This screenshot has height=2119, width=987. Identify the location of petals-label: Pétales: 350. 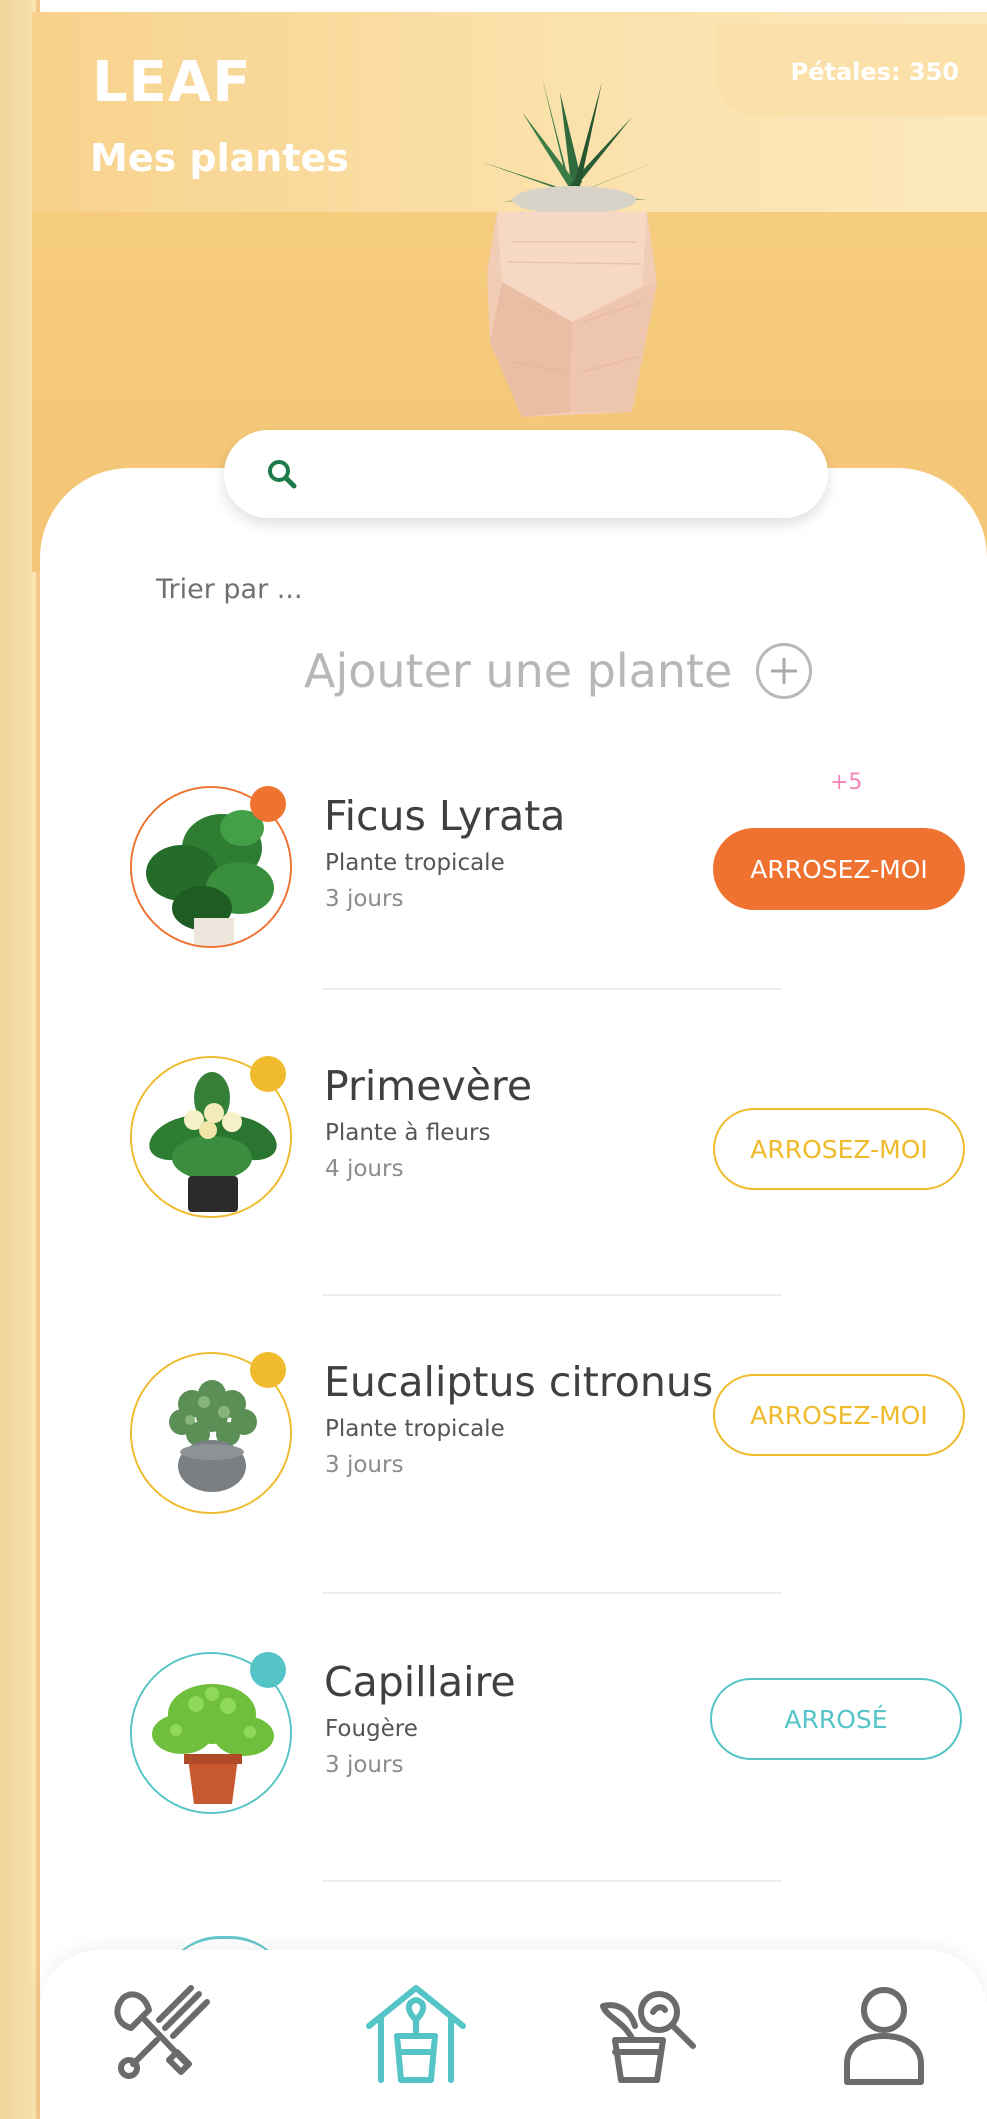
(874, 72).